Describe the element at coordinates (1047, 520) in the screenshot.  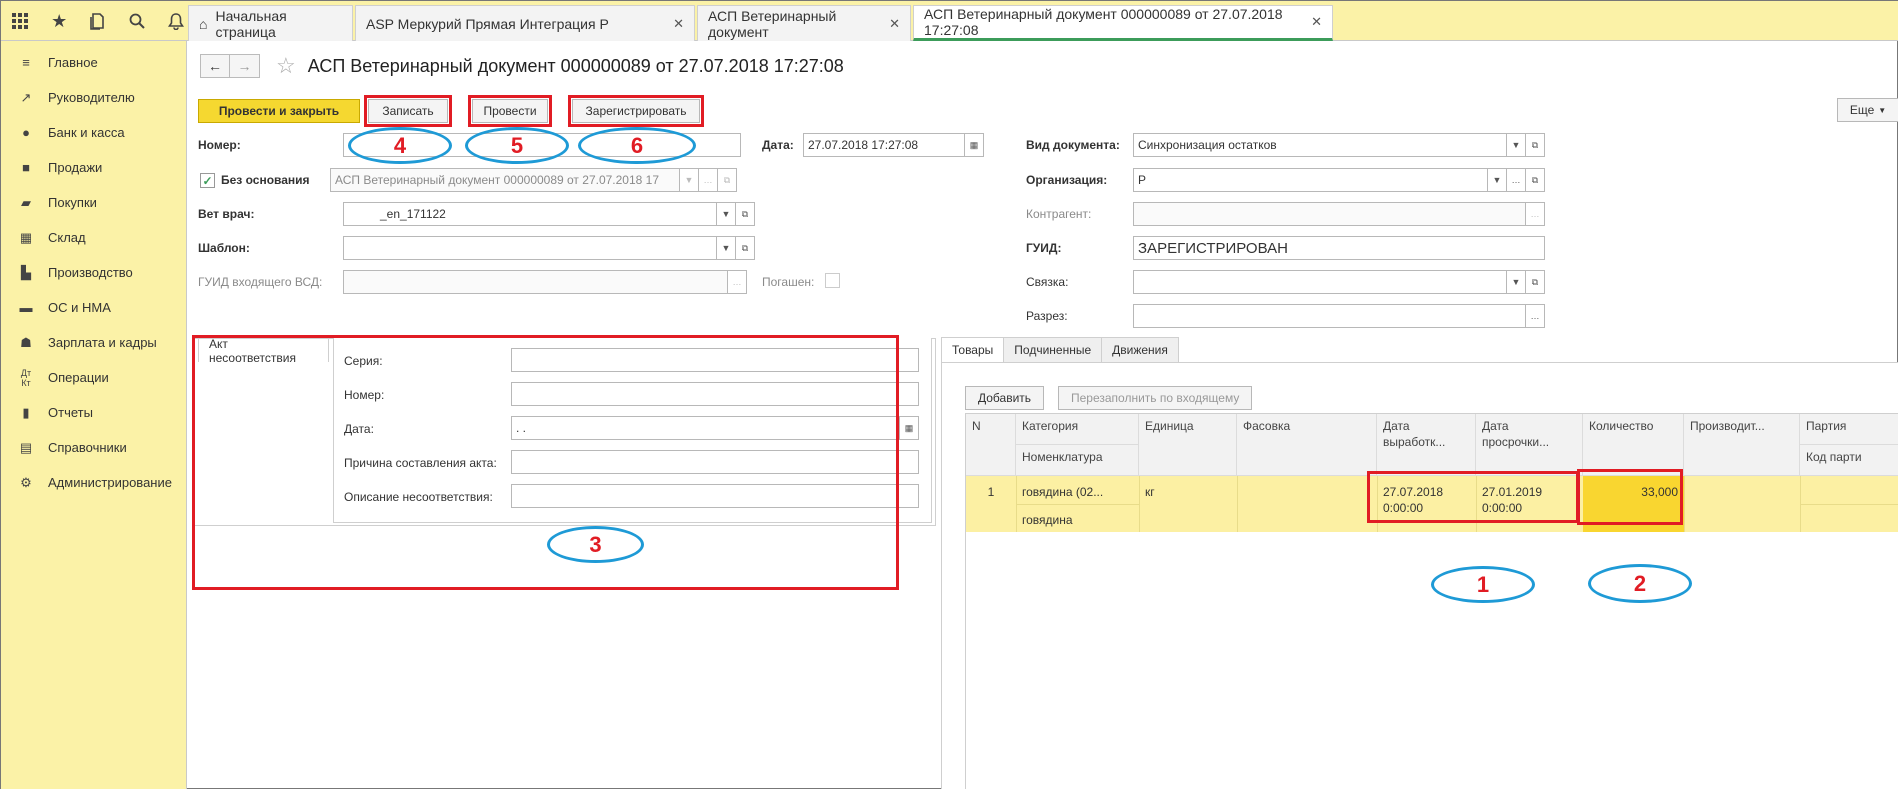
I see `cell-nomenclature: говядина` at that location.